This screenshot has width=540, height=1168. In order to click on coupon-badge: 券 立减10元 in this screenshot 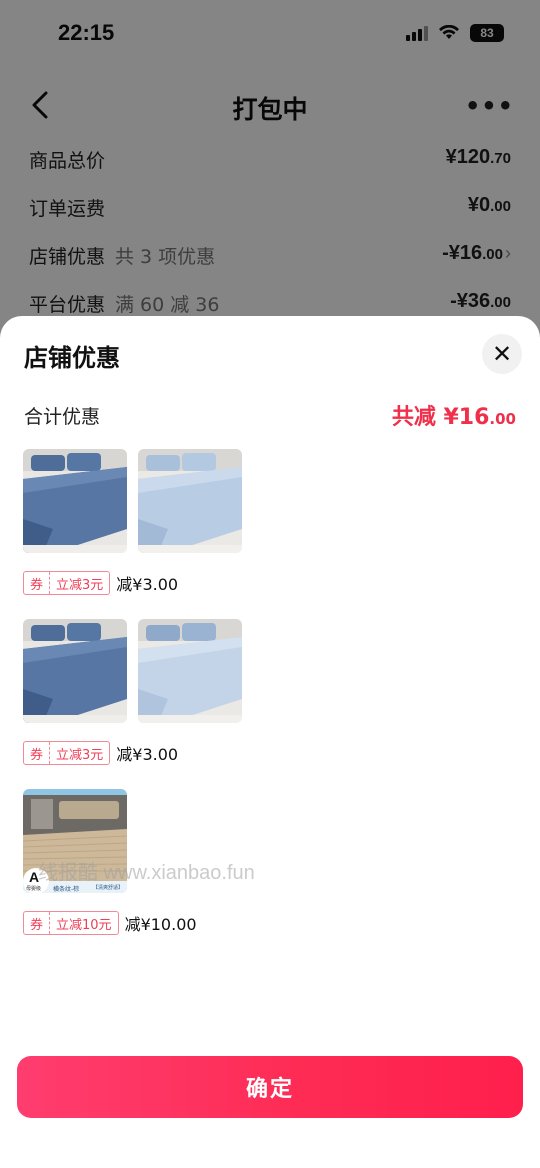, I will do `click(71, 923)`.